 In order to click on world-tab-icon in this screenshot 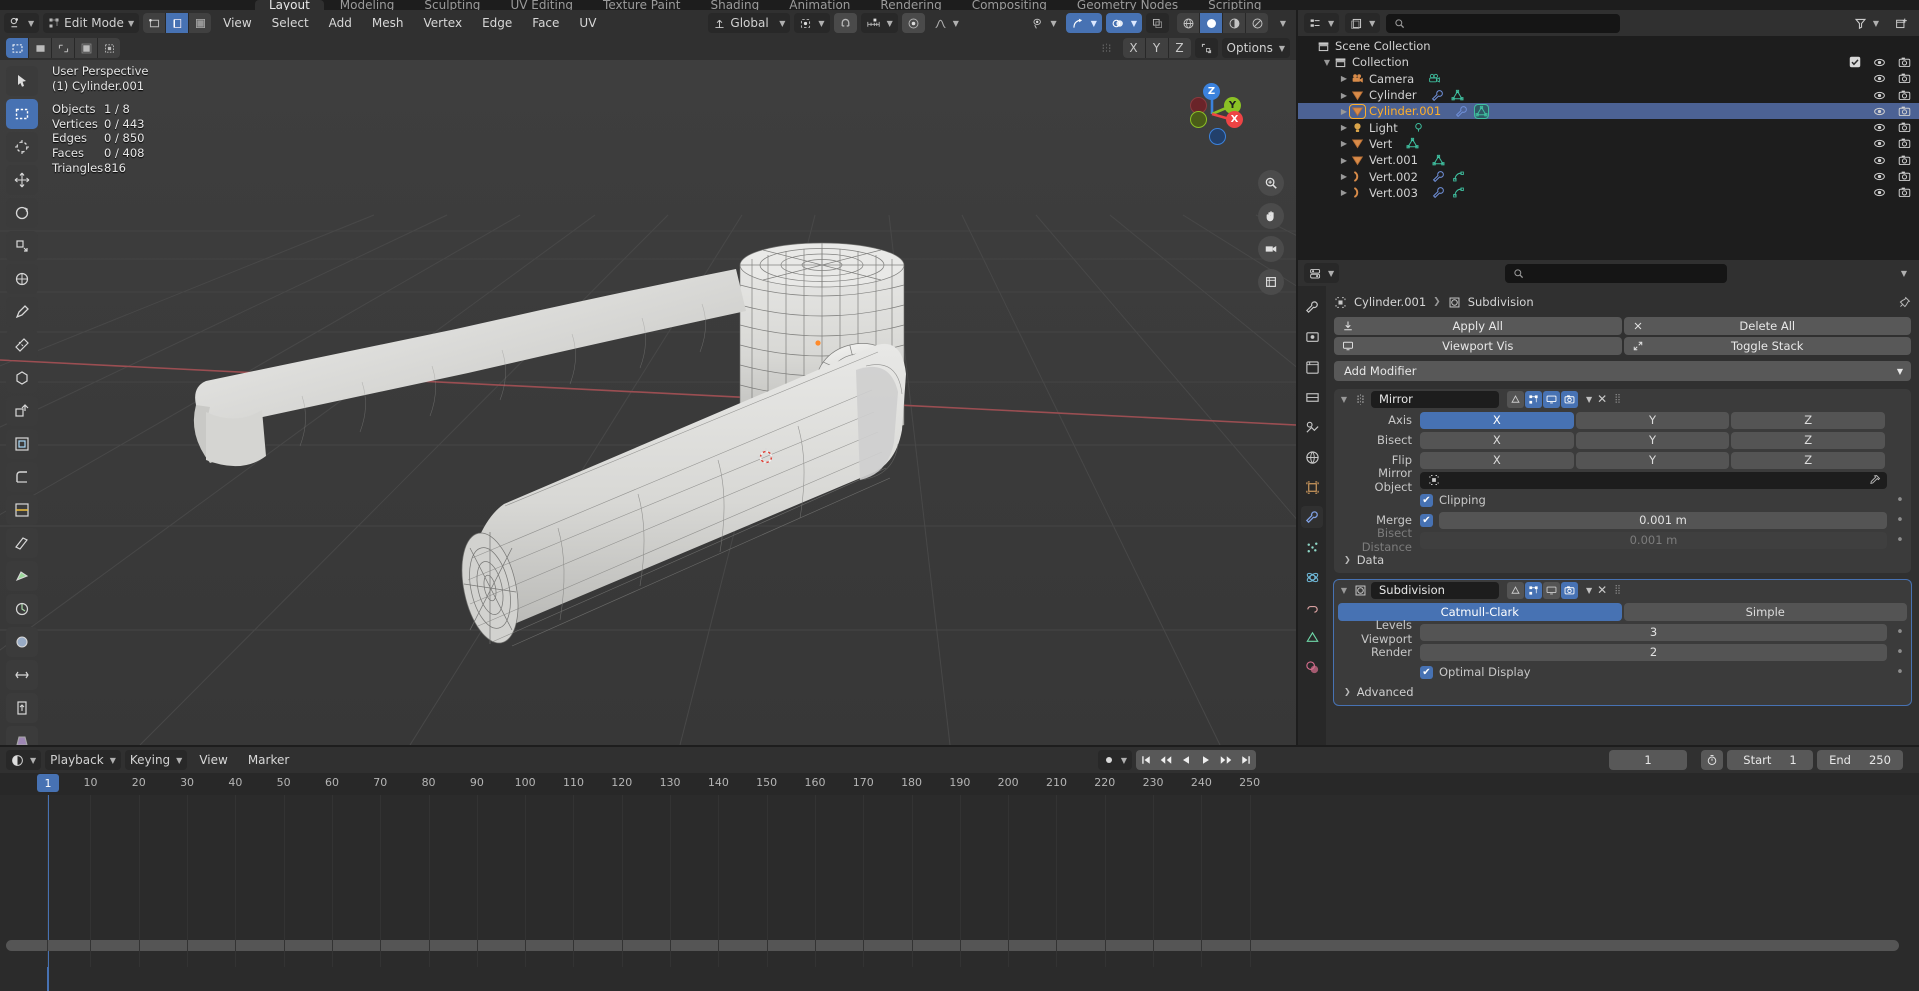, I will do `click(1312, 457)`.